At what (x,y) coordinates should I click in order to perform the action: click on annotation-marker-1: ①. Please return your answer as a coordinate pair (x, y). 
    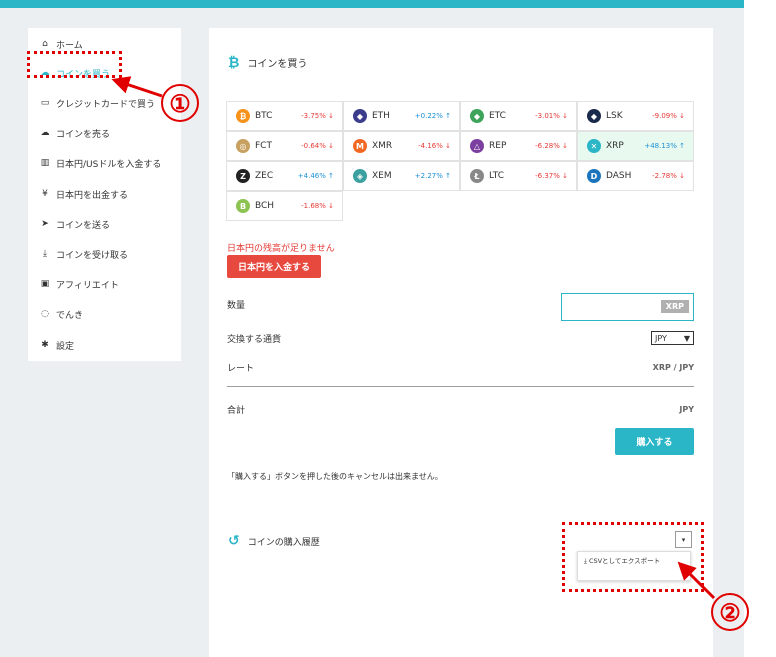
    Looking at the image, I should click on (180, 103).